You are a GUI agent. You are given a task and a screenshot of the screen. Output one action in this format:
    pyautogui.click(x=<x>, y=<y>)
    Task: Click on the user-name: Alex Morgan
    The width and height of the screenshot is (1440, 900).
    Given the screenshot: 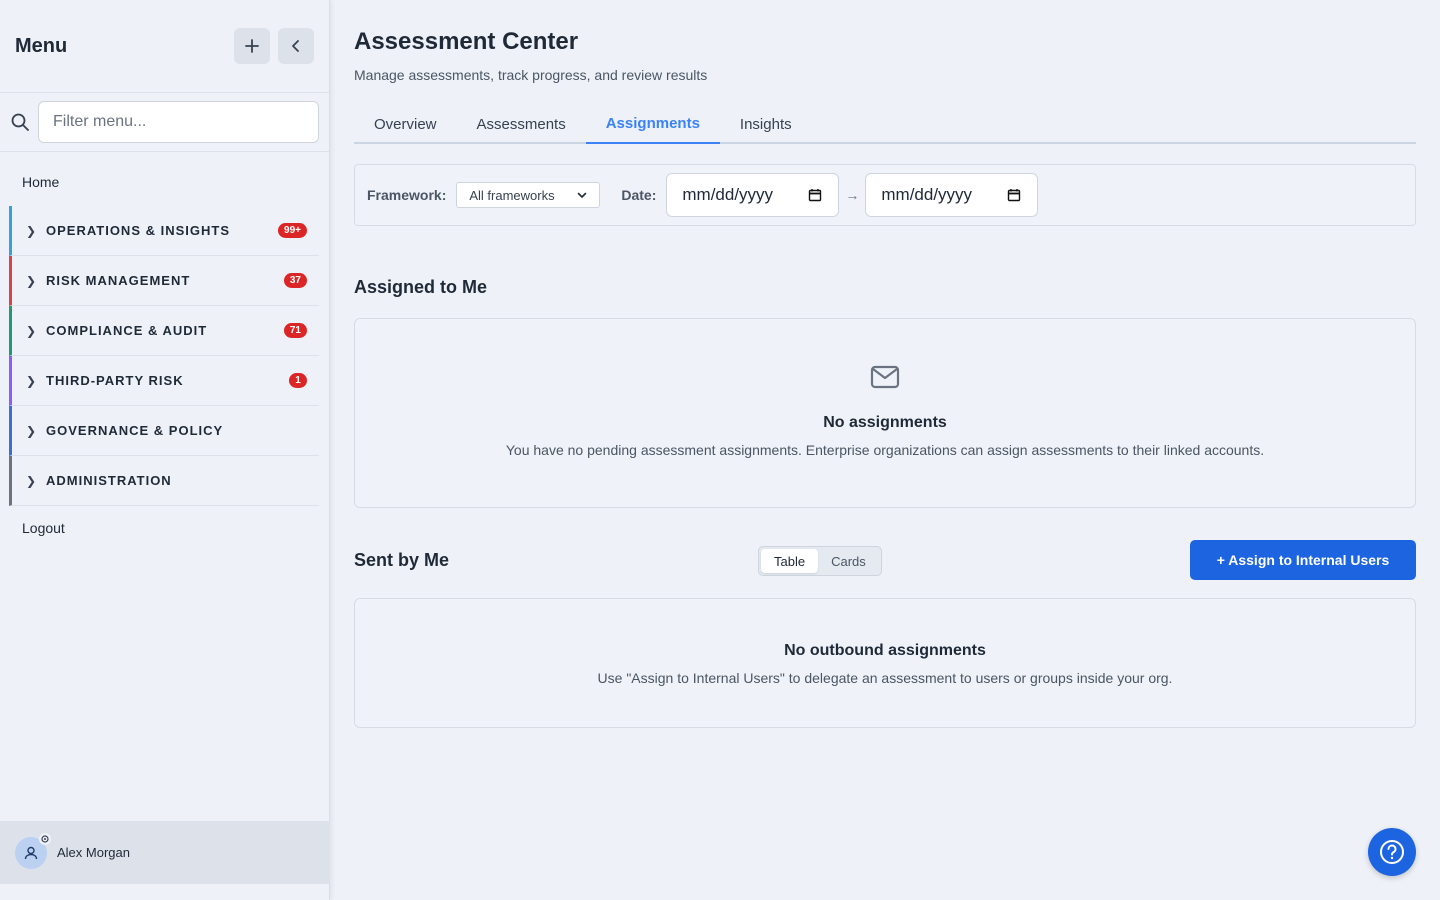 What is the action you would take?
    pyautogui.click(x=93, y=852)
    